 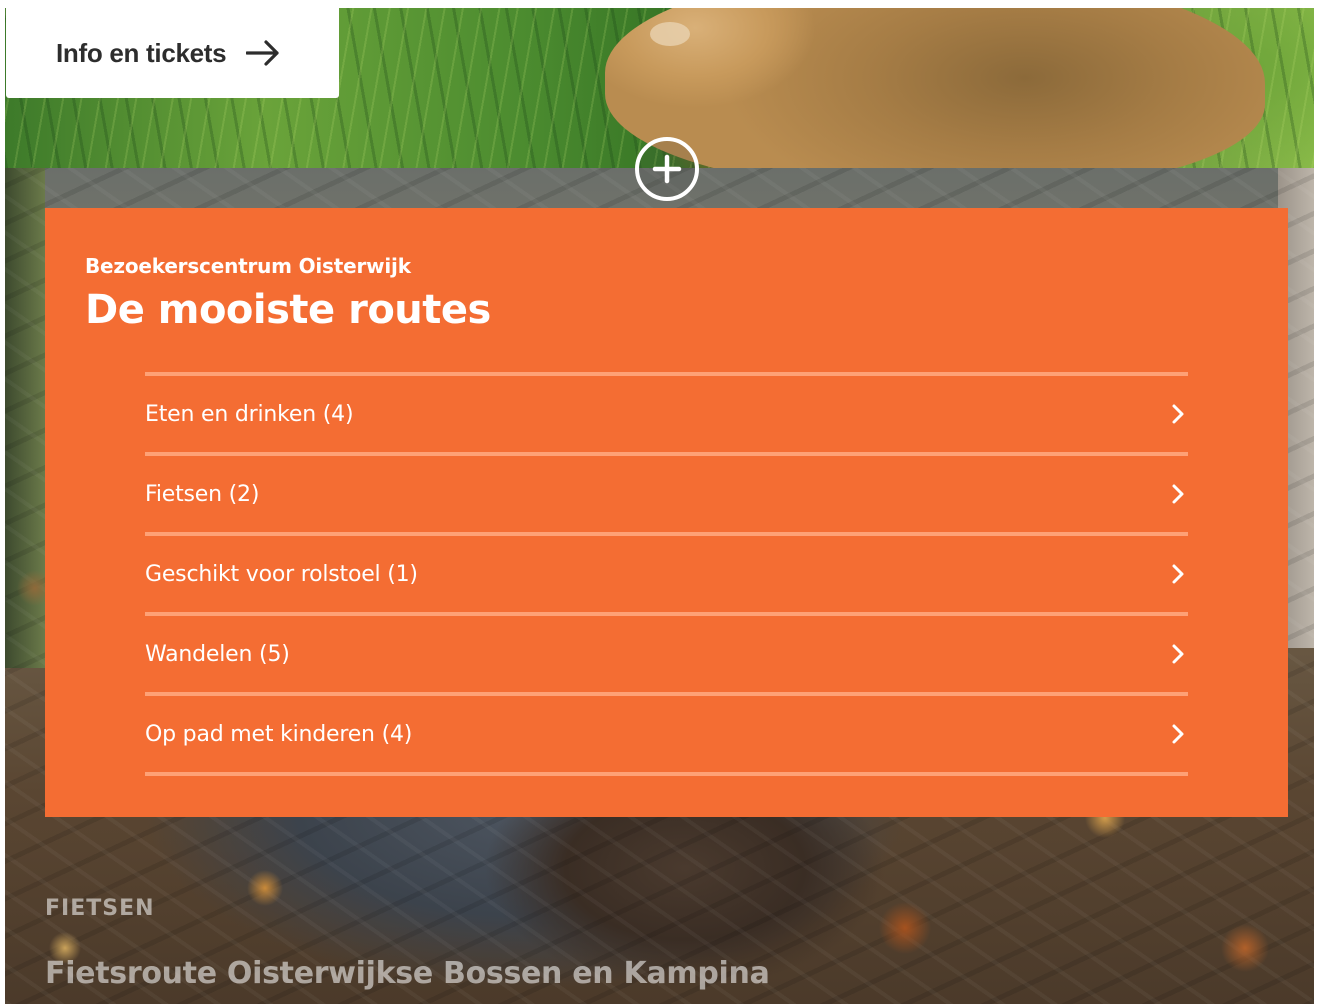 I want to click on route-item-eten-en-drinken: Eten en drinken (4), so click(x=666, y=414).